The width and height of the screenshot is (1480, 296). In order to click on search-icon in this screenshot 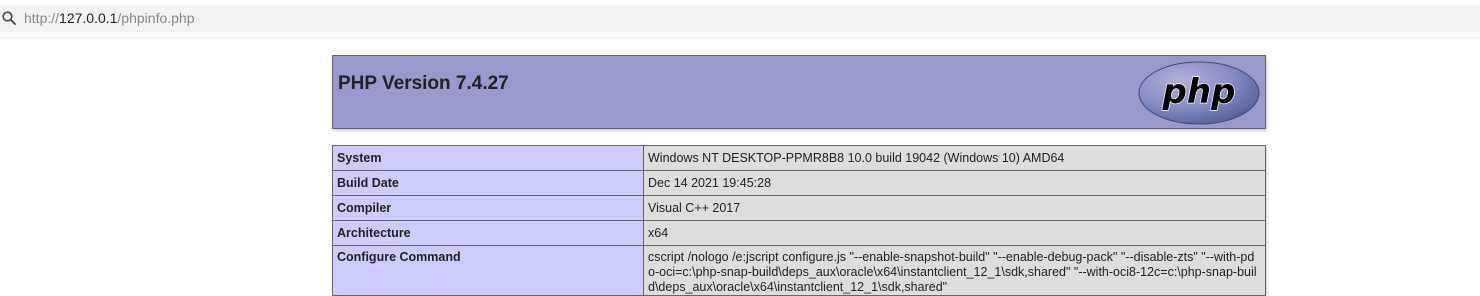, I will do `click(9, 18)`.